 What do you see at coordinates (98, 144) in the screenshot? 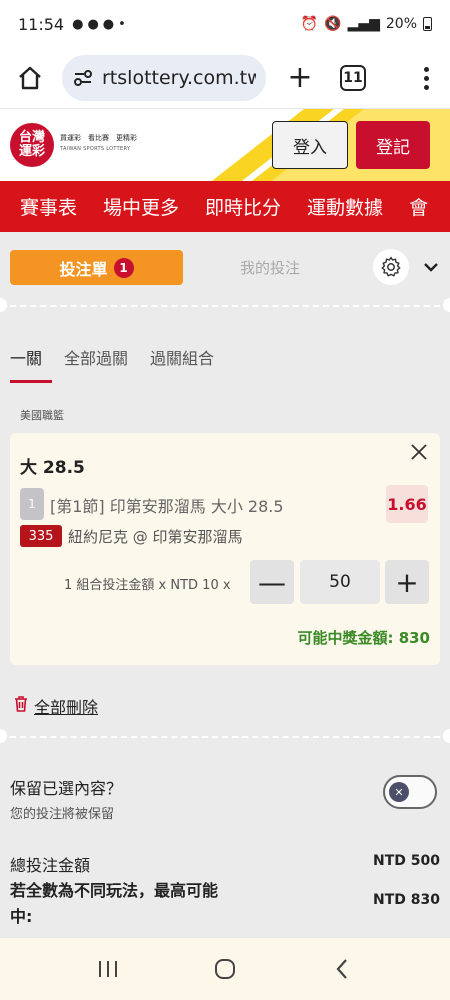
I see `logo-tagline: 買運彩 看比賽 更精彩 TAIWAN SPORTS LOTTERY` at bounding box center [98, 144].